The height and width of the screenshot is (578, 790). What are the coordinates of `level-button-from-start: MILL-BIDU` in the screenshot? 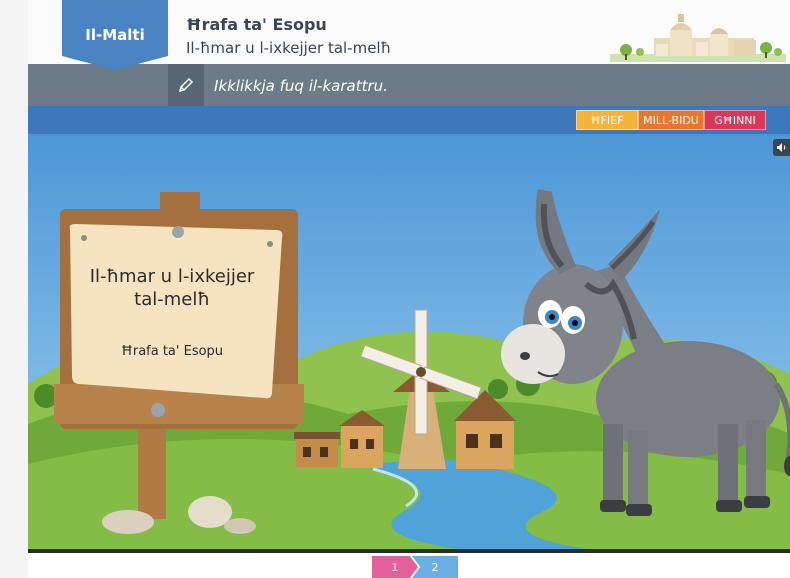 It's located at (671, 120).